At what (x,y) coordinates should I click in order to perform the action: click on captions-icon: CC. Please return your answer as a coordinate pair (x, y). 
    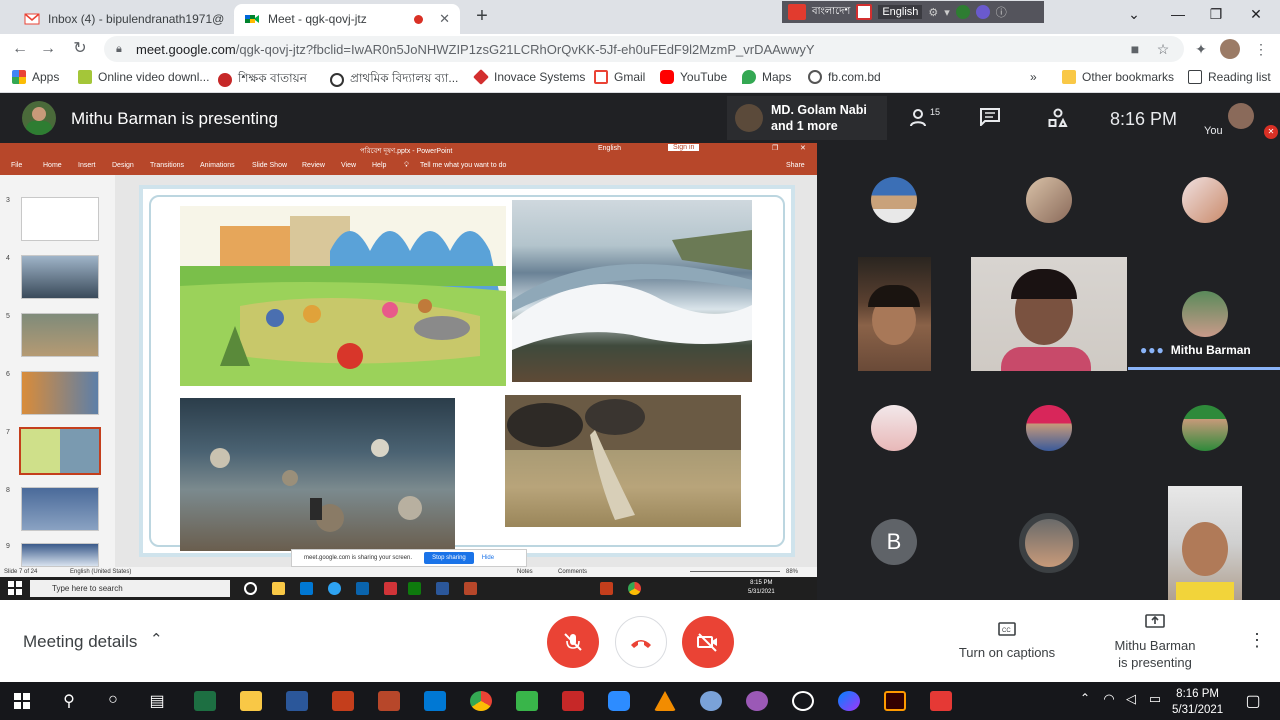
    Looking at the image, I should click on (1007, 631).